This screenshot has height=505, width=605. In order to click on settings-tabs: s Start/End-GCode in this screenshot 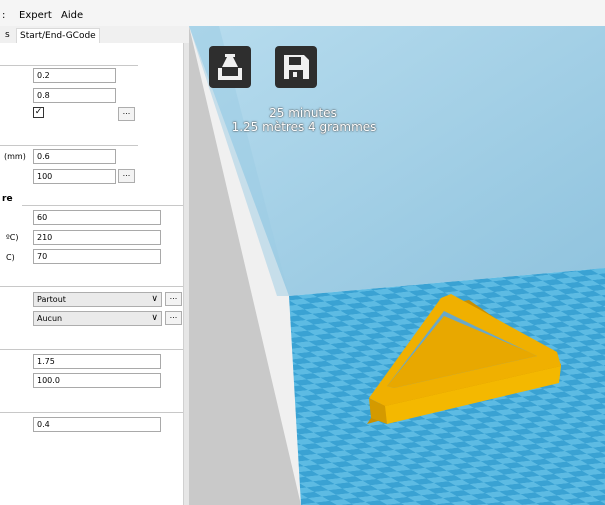, I will do `click(94, 35)`.